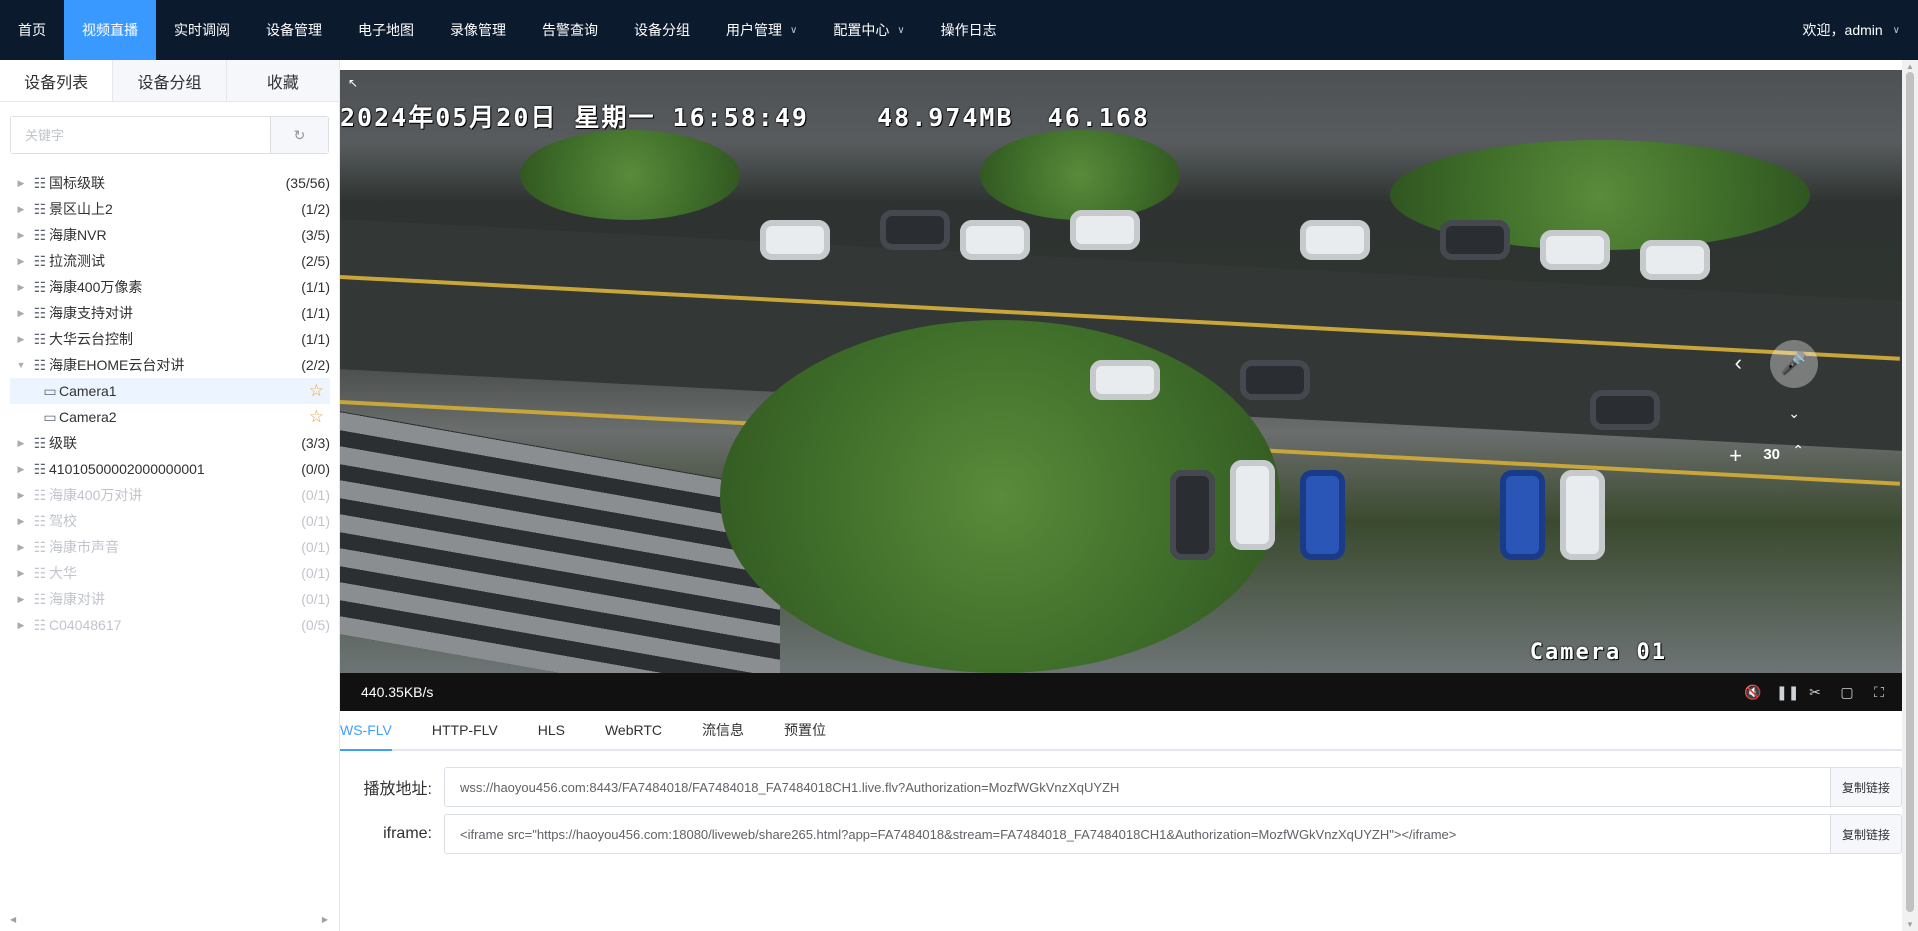 The image size is (1918, 931). I want to click on protocol-tab: HTTP-FLV, so click(465, 730).